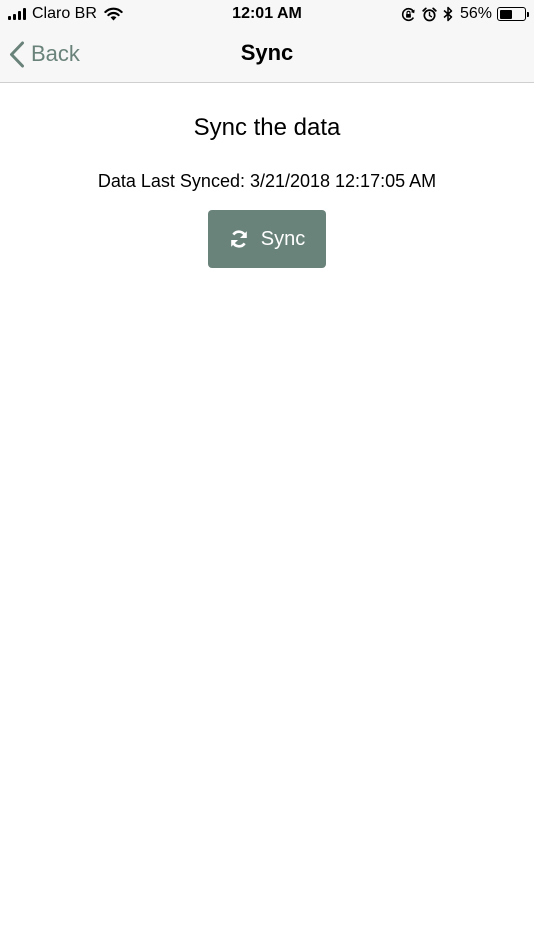 The width and height of the screenshot is (534, 950). I want to click on battery-nub, so click(527, 14).